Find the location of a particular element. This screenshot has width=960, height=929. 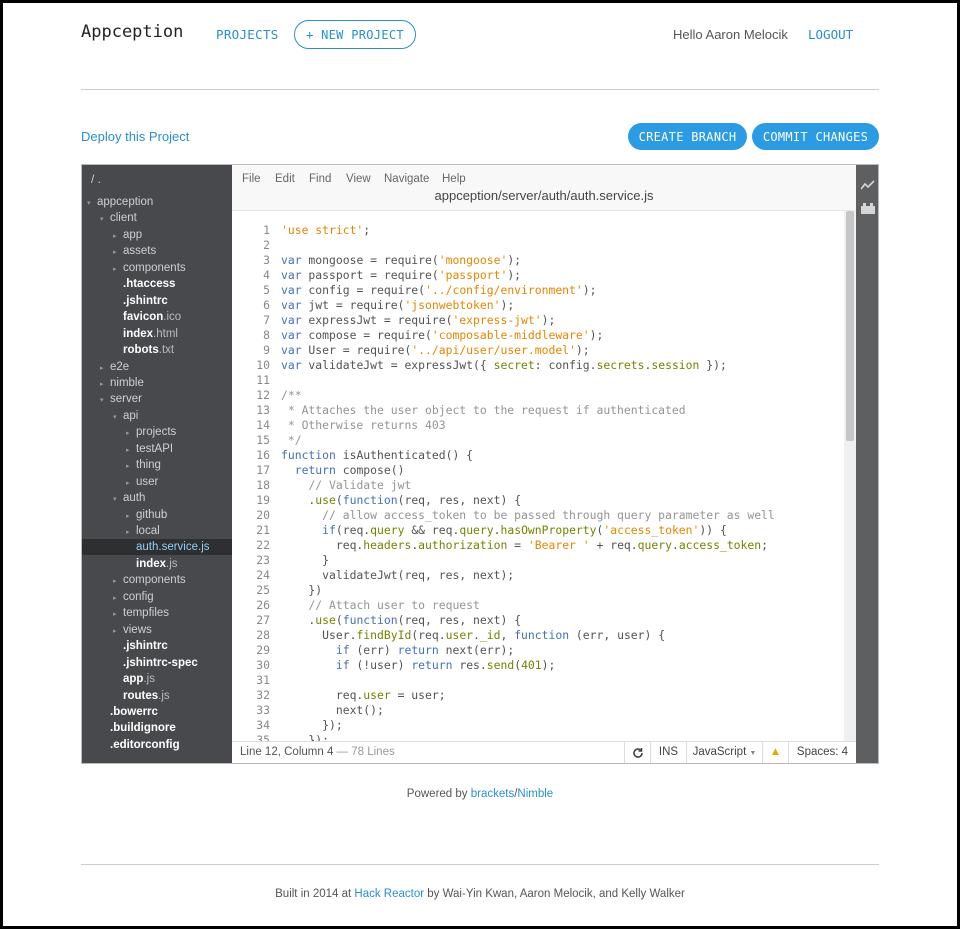

tree-folder: ▸ local is located at coordinates (157, 531).